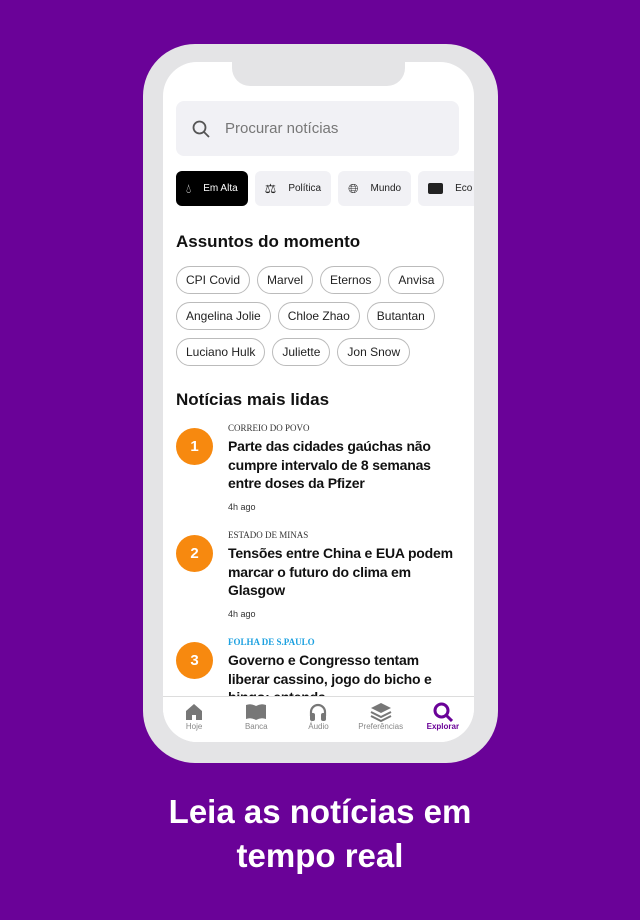  Describe the element at coordinates (194, 722) in the screenshot. I see `tab-hoje: Hoje` at that location.